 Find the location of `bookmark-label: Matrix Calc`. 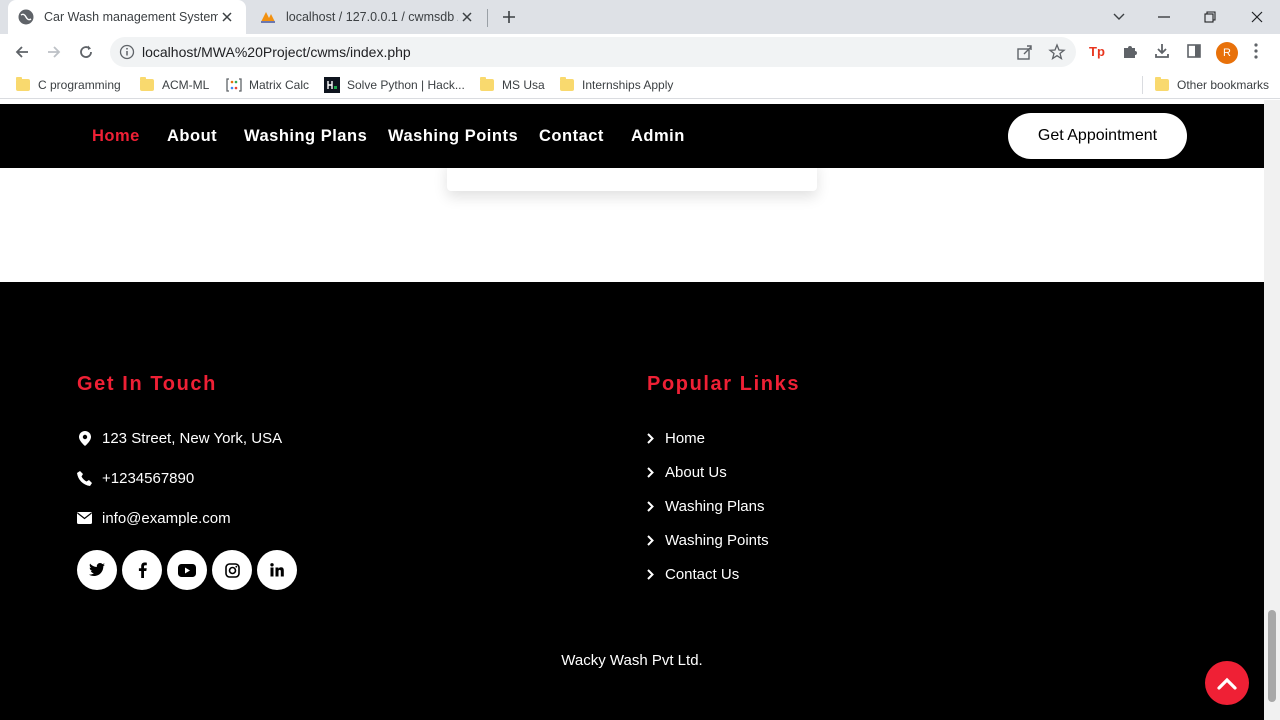

bookmark-label: Matrix Calc is located at coordinates (279, 85).